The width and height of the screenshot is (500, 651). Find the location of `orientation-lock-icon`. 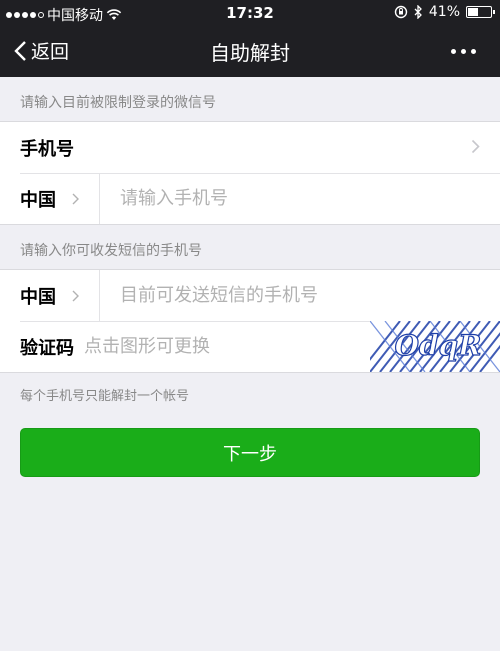

orientation-lock-icon is located at coordinates (401, 12).